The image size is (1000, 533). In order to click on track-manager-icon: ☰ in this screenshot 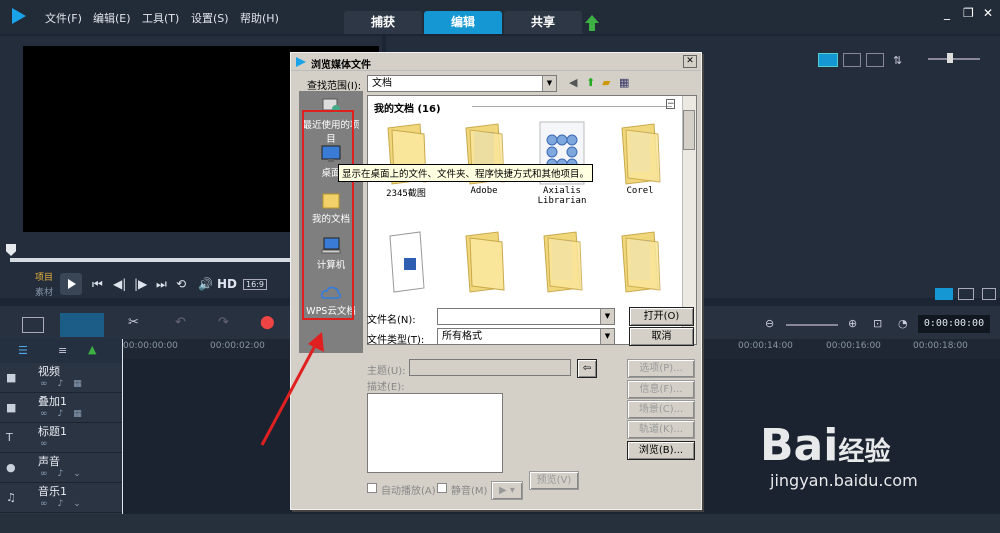, I will do `click(23, 350)`.